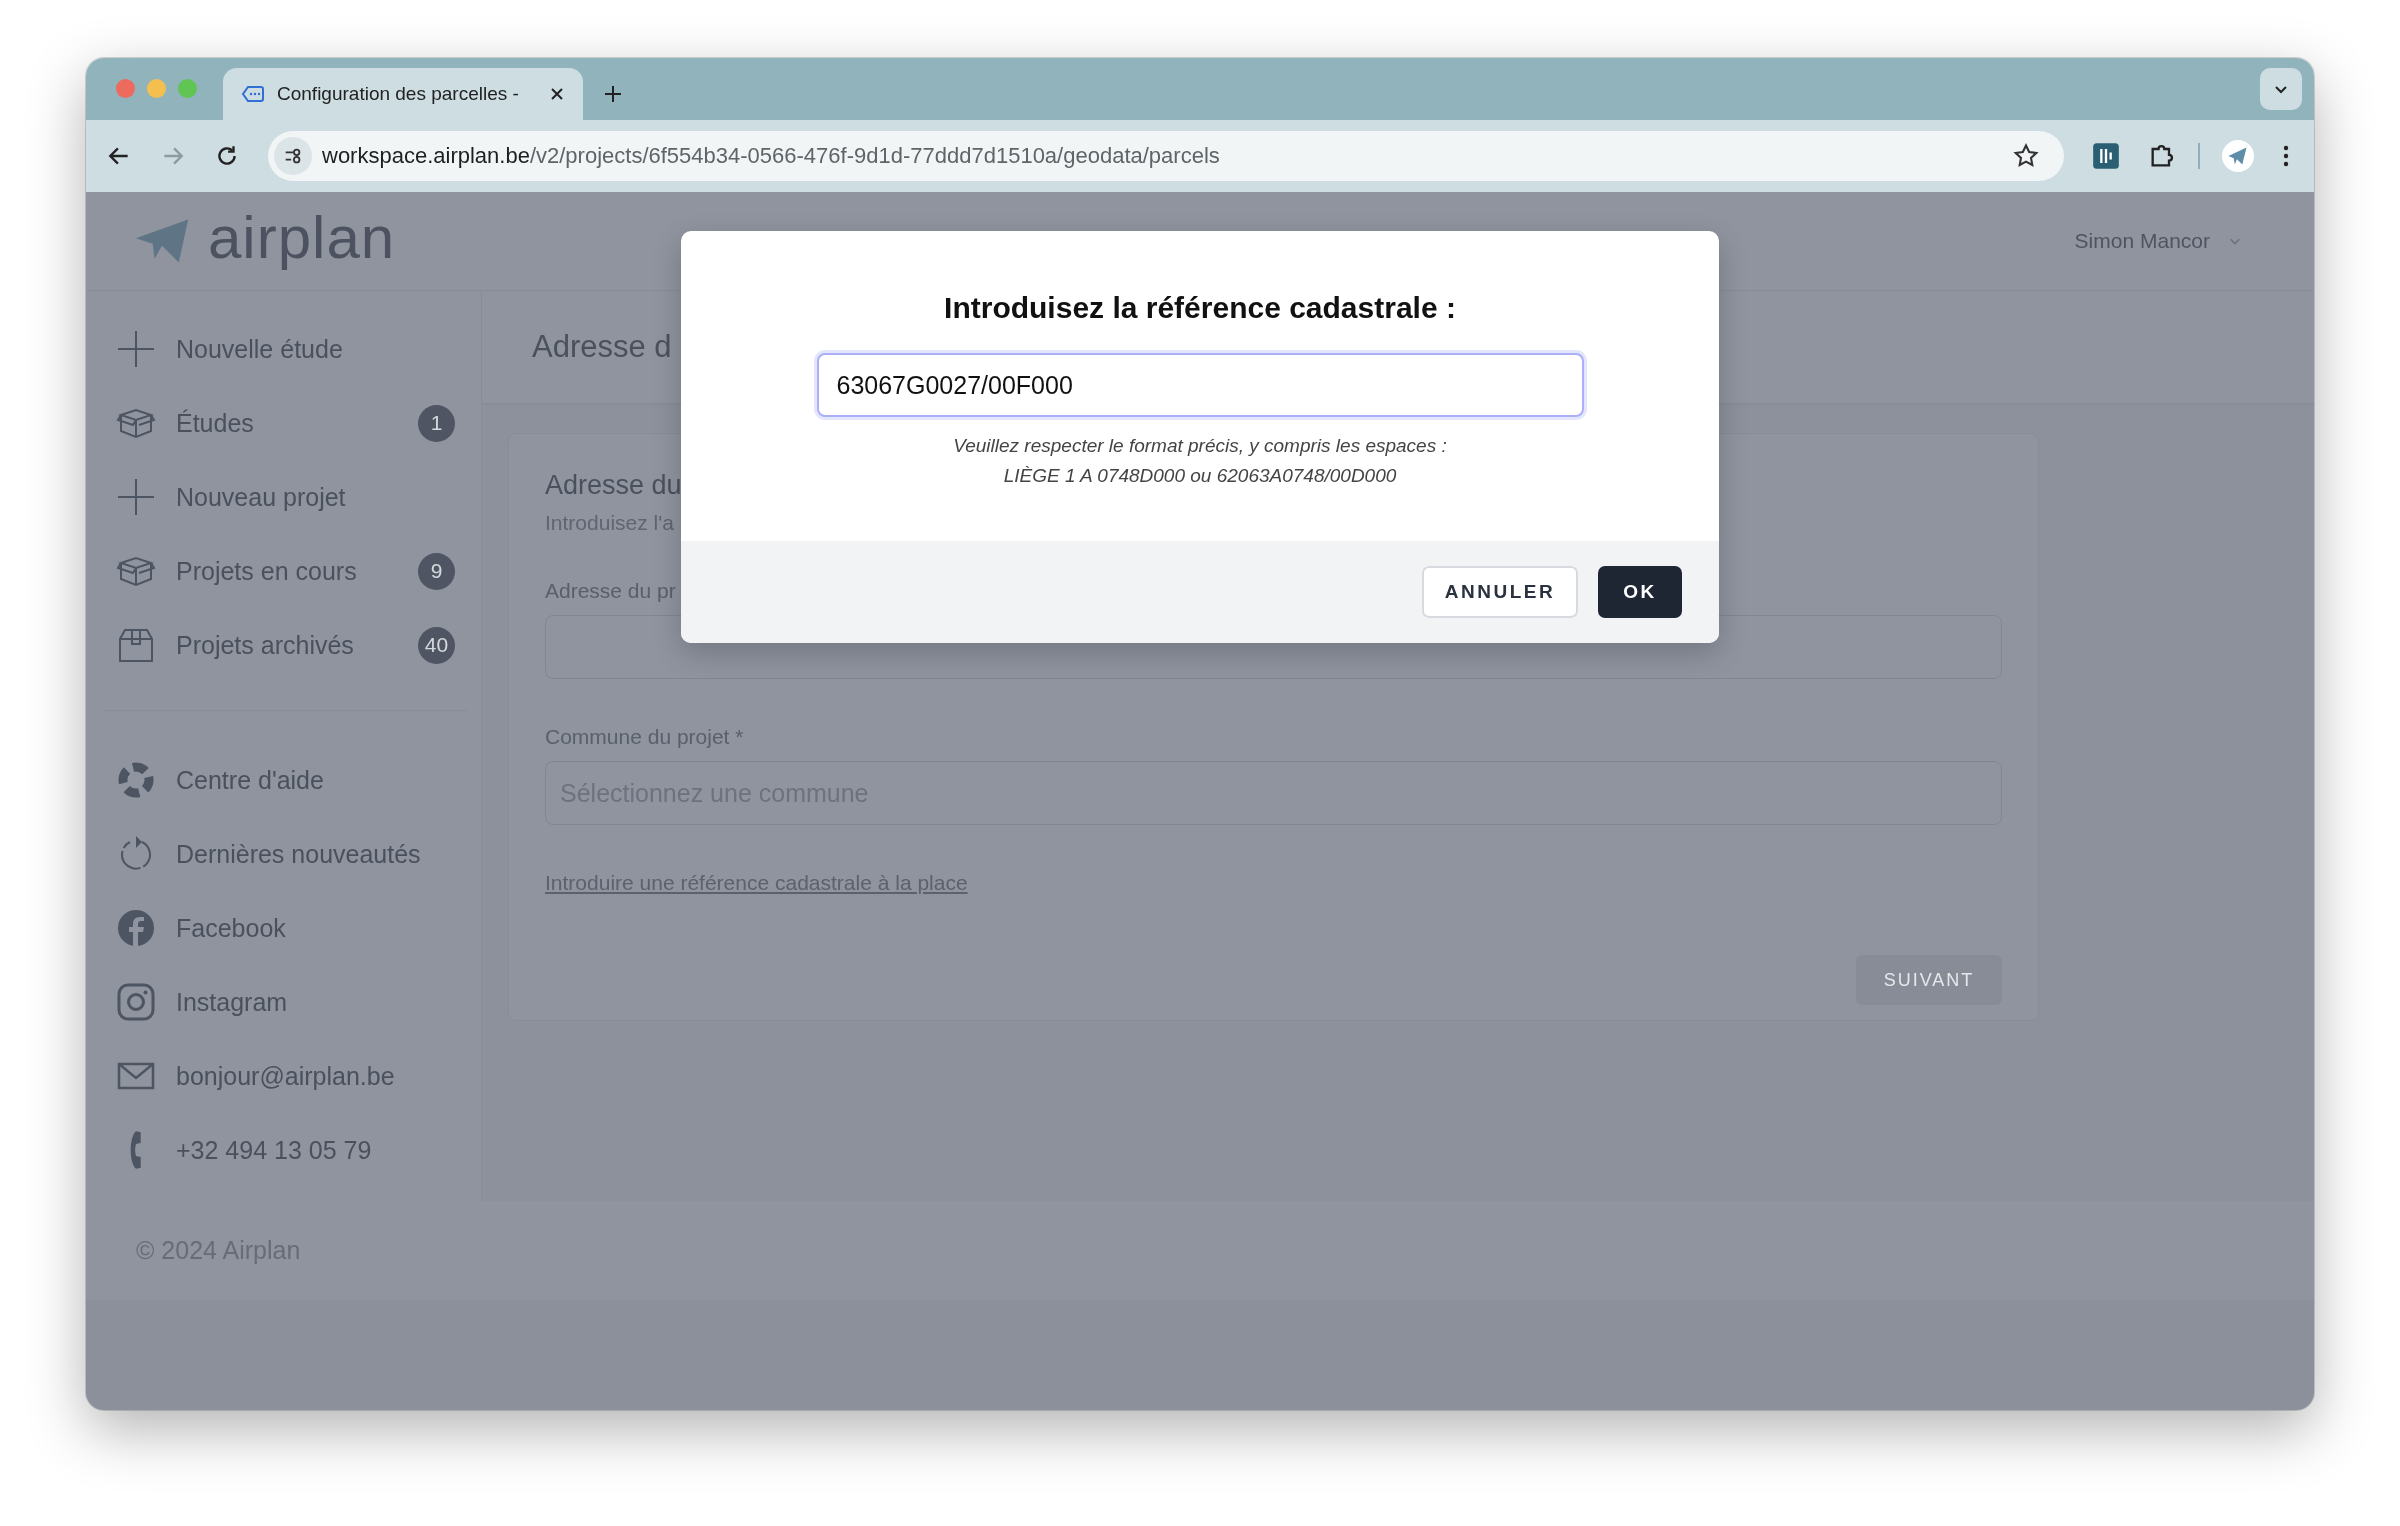 The height and width of the screenshot is (1526, 2400). I want to click on sidebar-link: Dernières nouveautés, so click(298, 854).